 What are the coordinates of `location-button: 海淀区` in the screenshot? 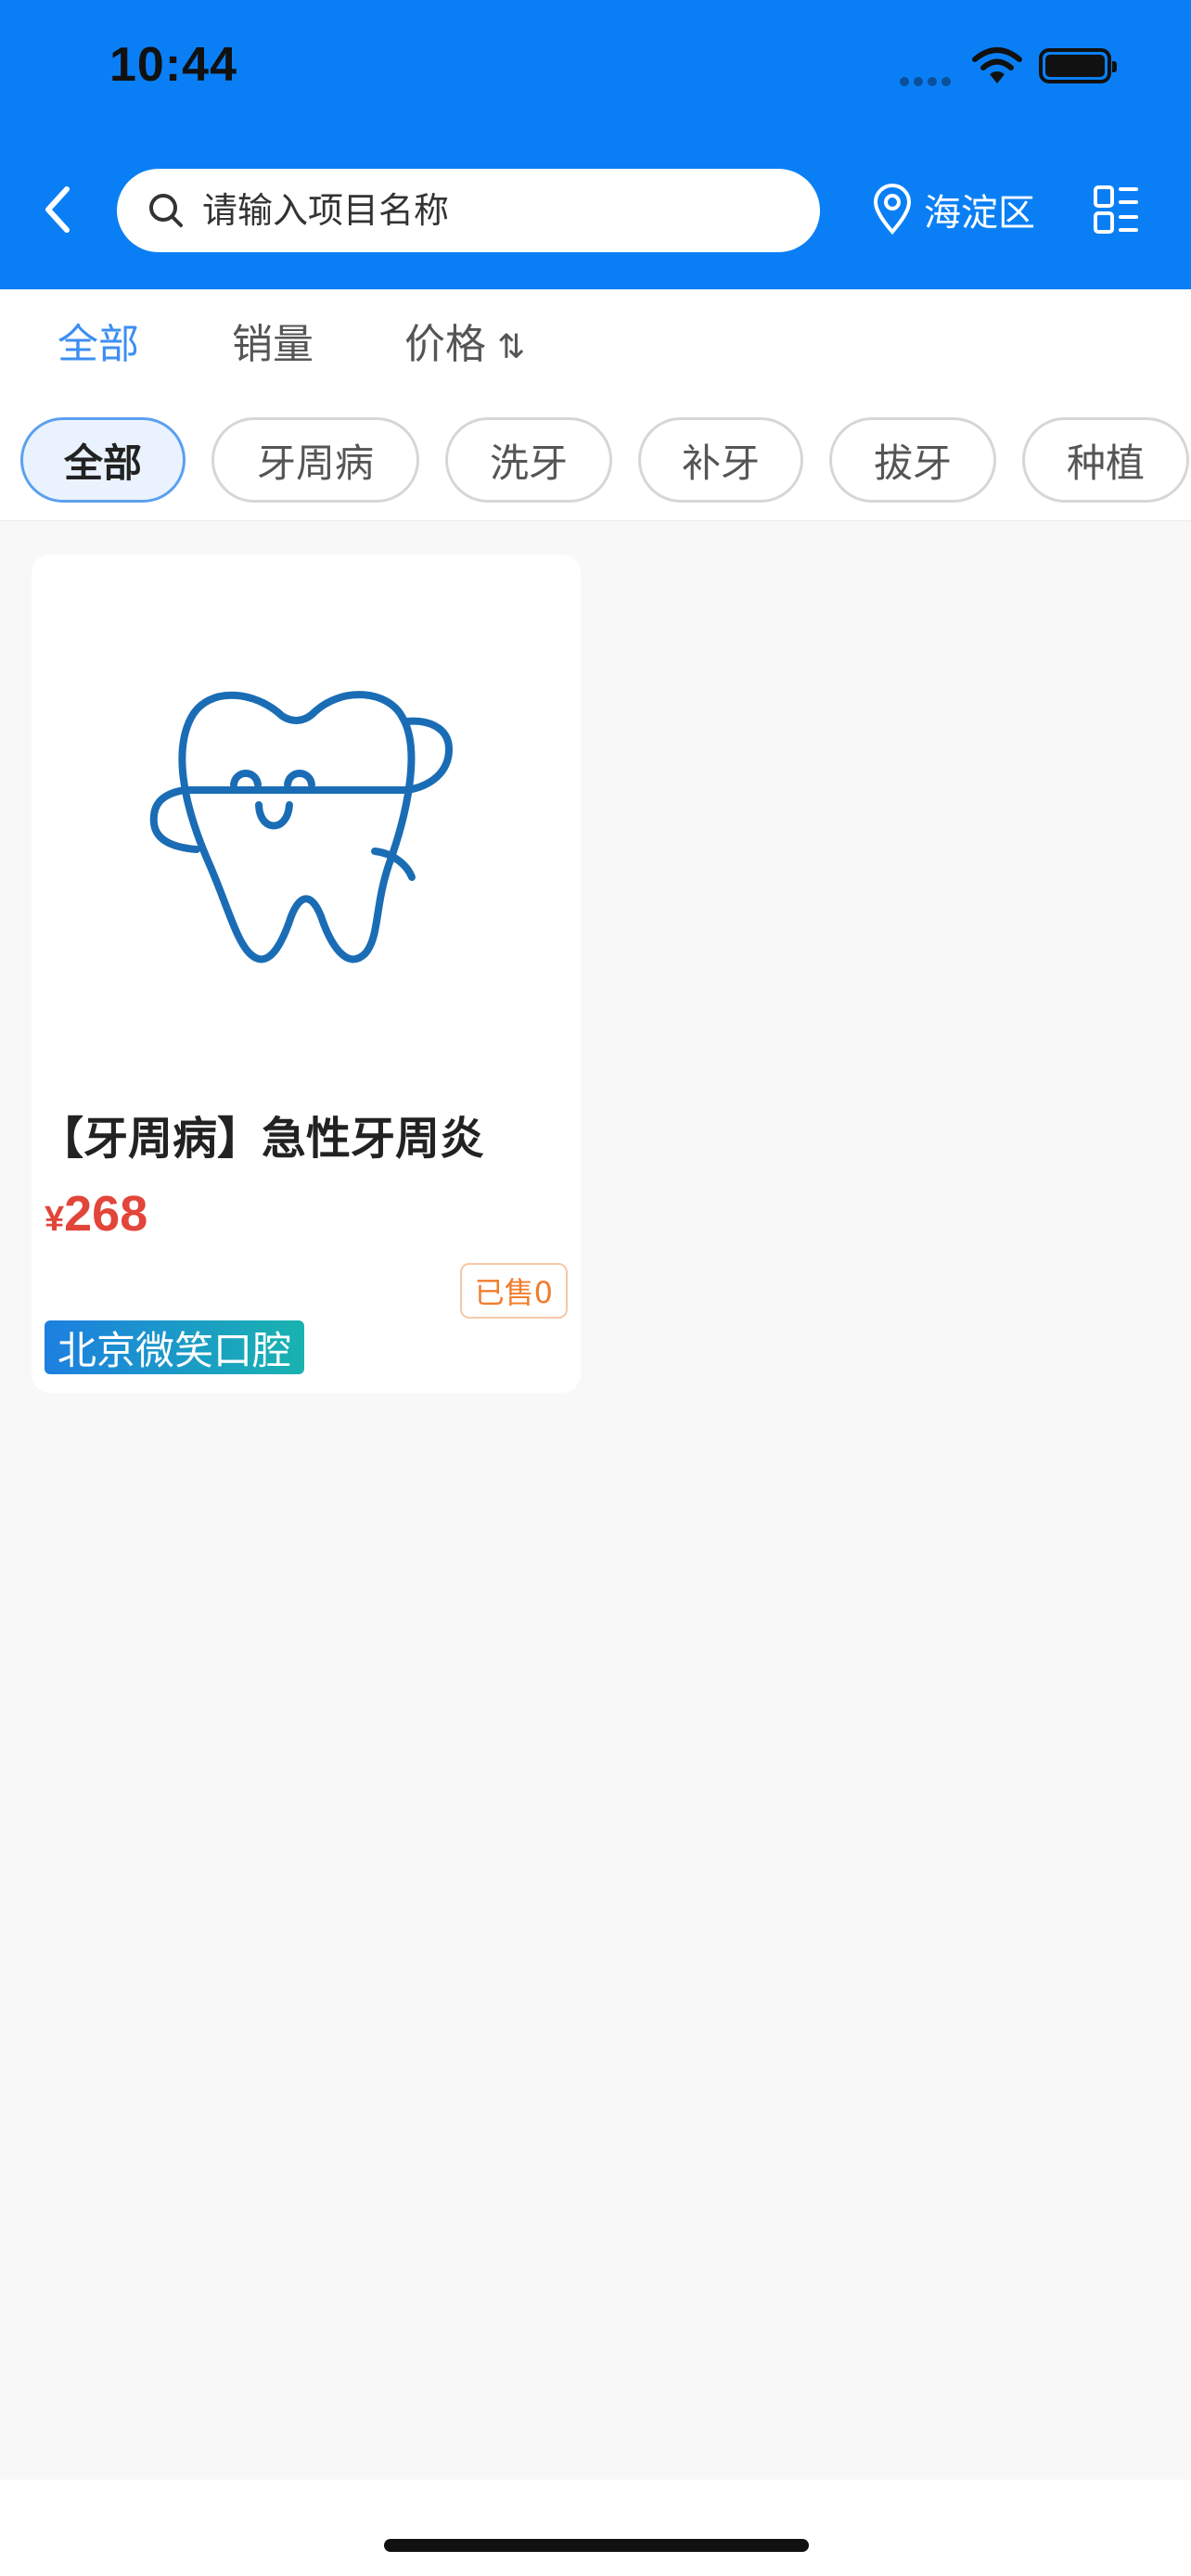 It's located at (953, 209).